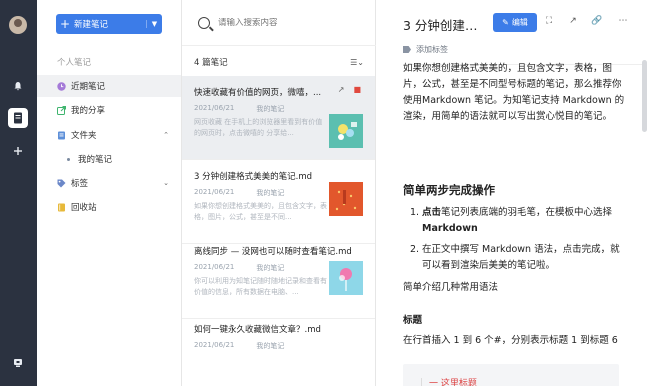  I want to click on code-gutter, so click(421, 382).